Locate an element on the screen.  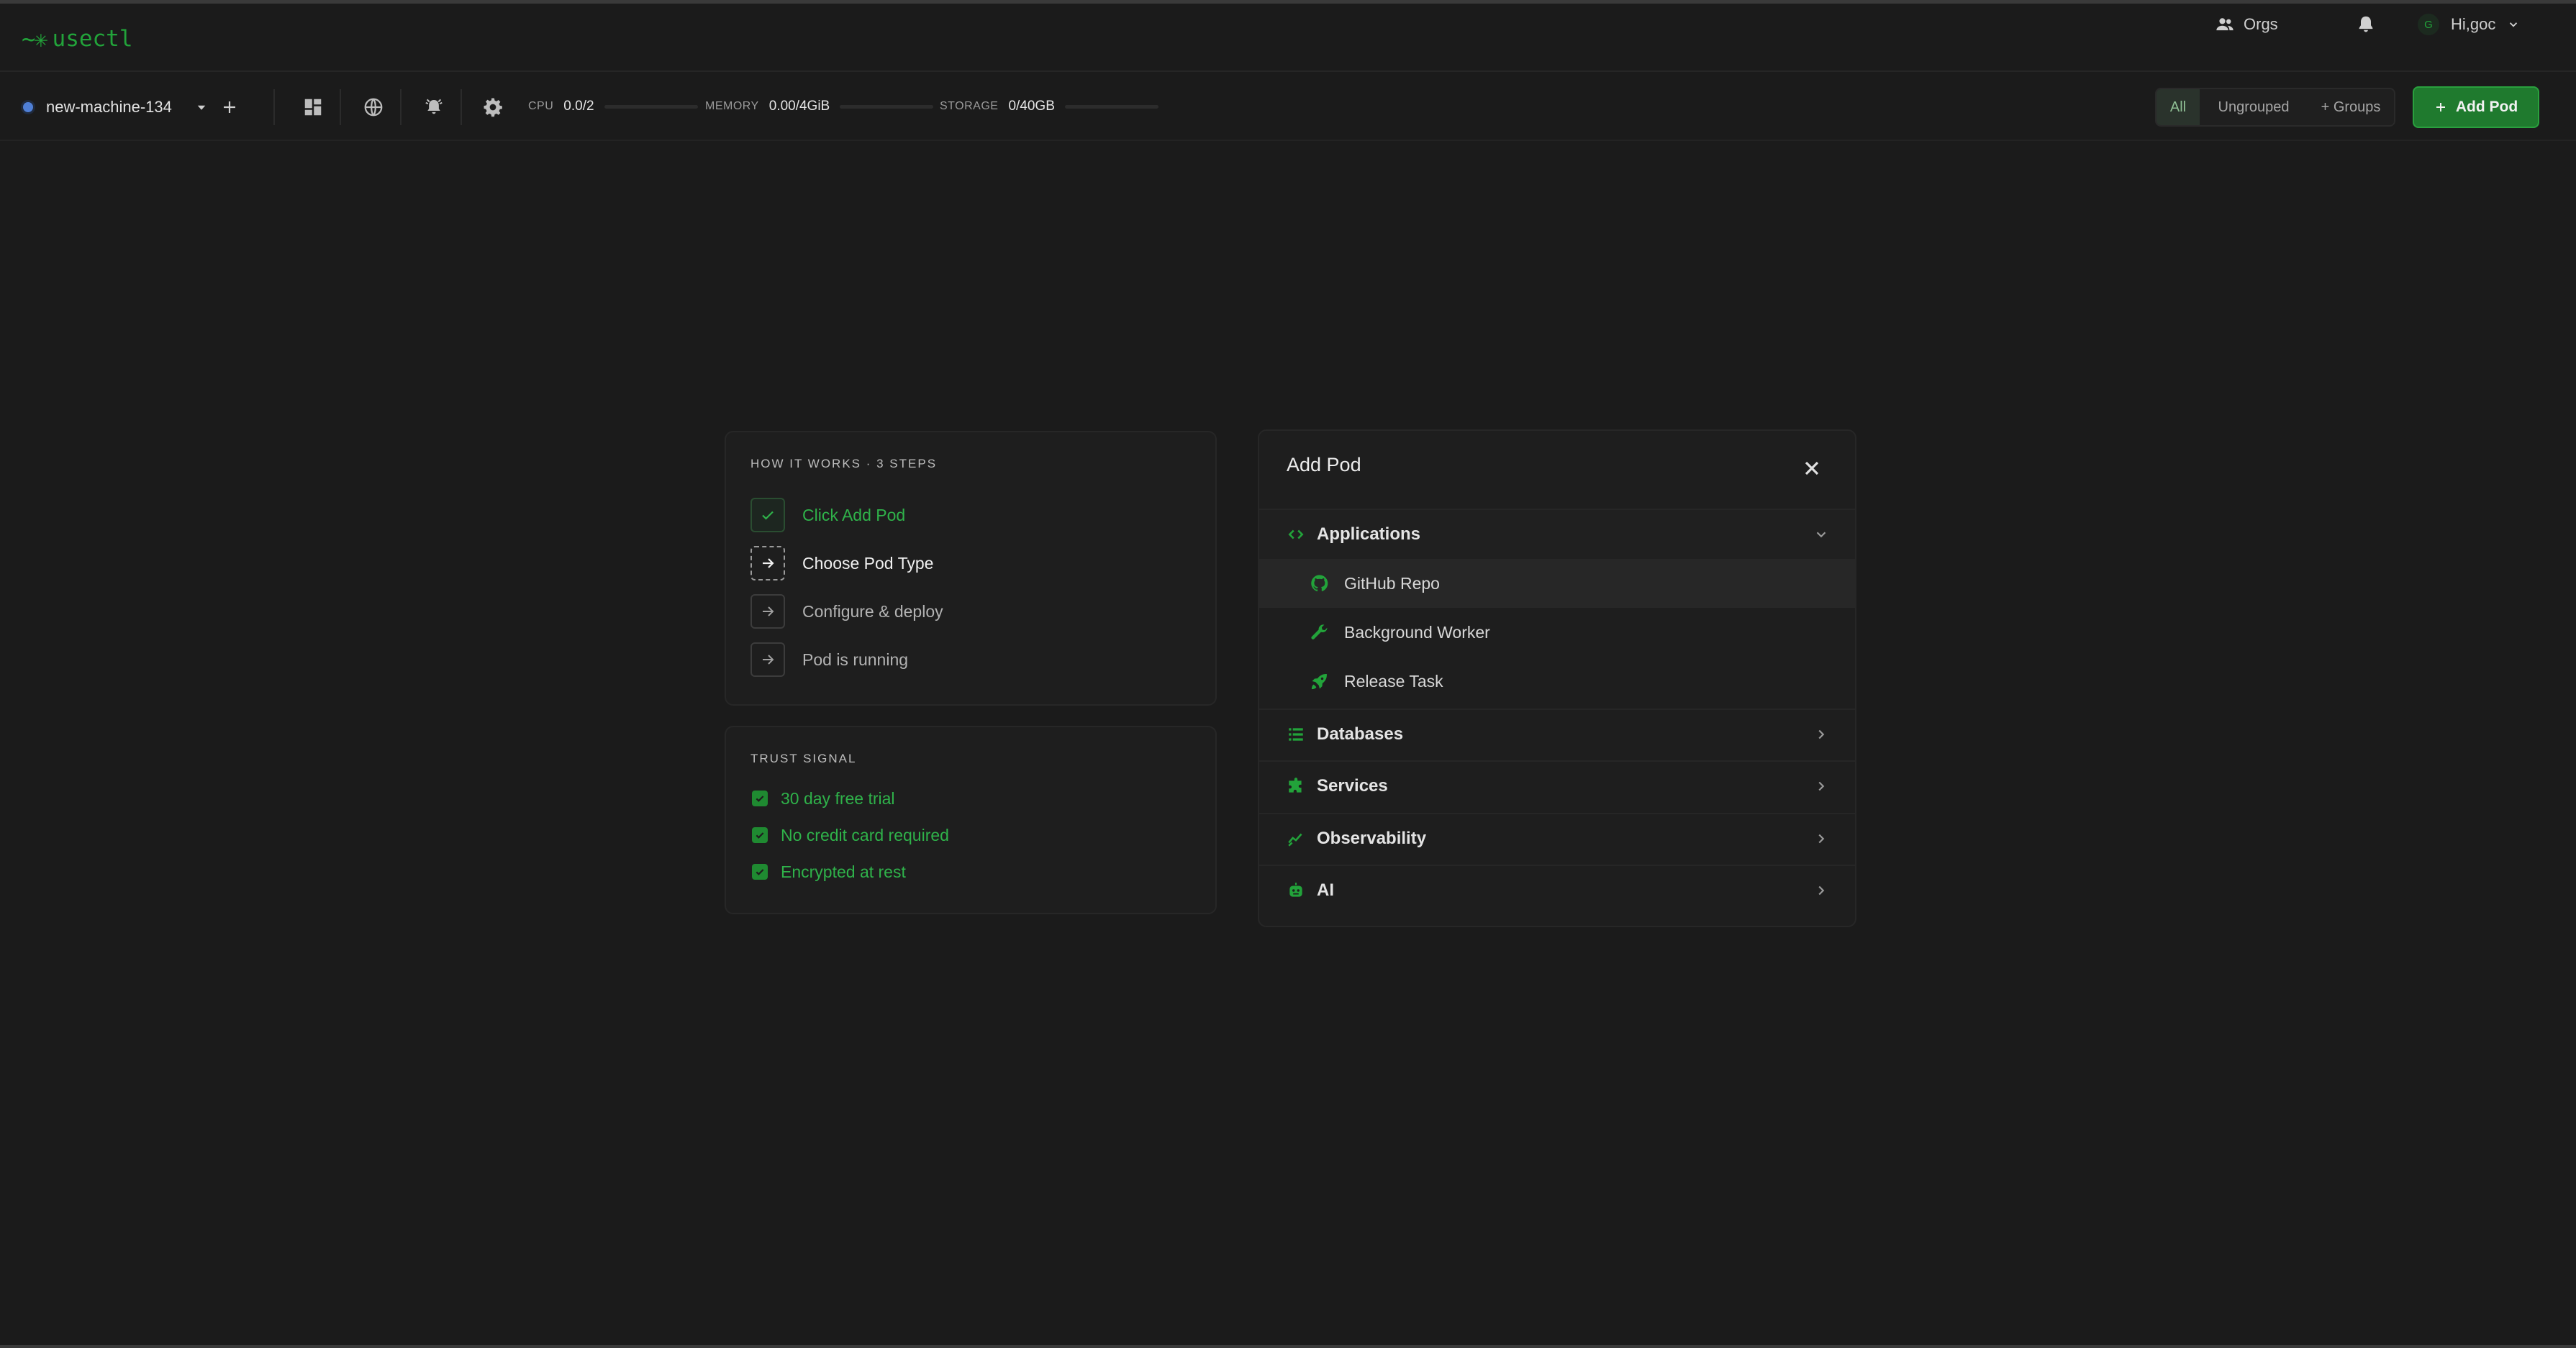
caret-down-icon is located at coordinates (202, 107).